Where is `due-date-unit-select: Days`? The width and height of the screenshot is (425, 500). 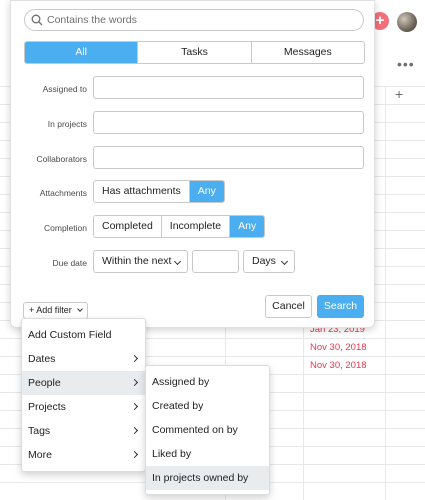 due-date-unit-select: Days is located at coordinates (269, 261).